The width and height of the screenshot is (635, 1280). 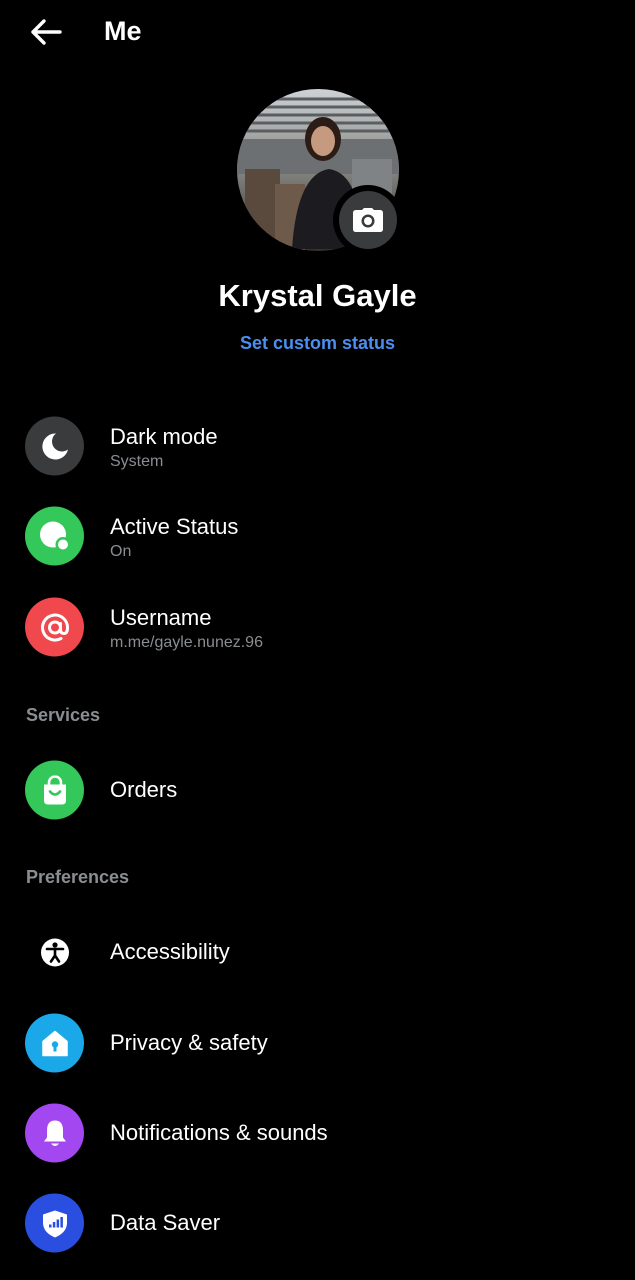 I want to click on set-custom-status-link: Set custom status, so click(x=317, y=343).